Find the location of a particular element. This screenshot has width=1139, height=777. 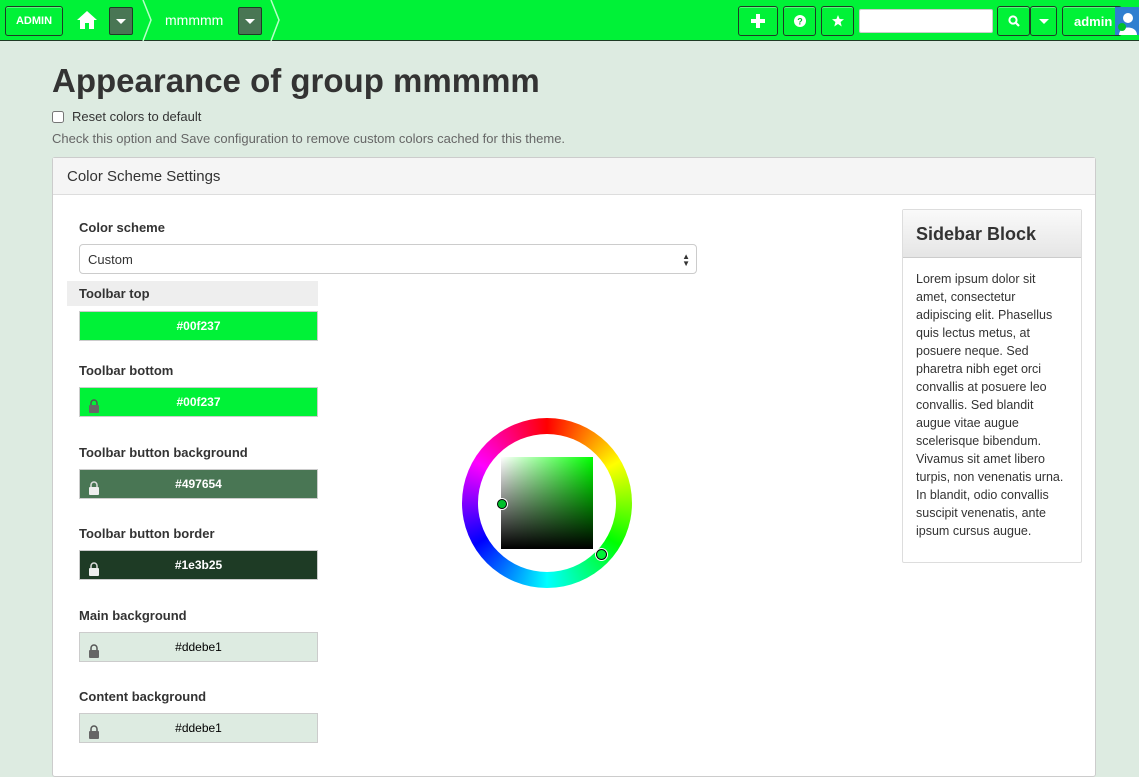

admin-menu-label: ADMIN is located at coordinates (34, 21).